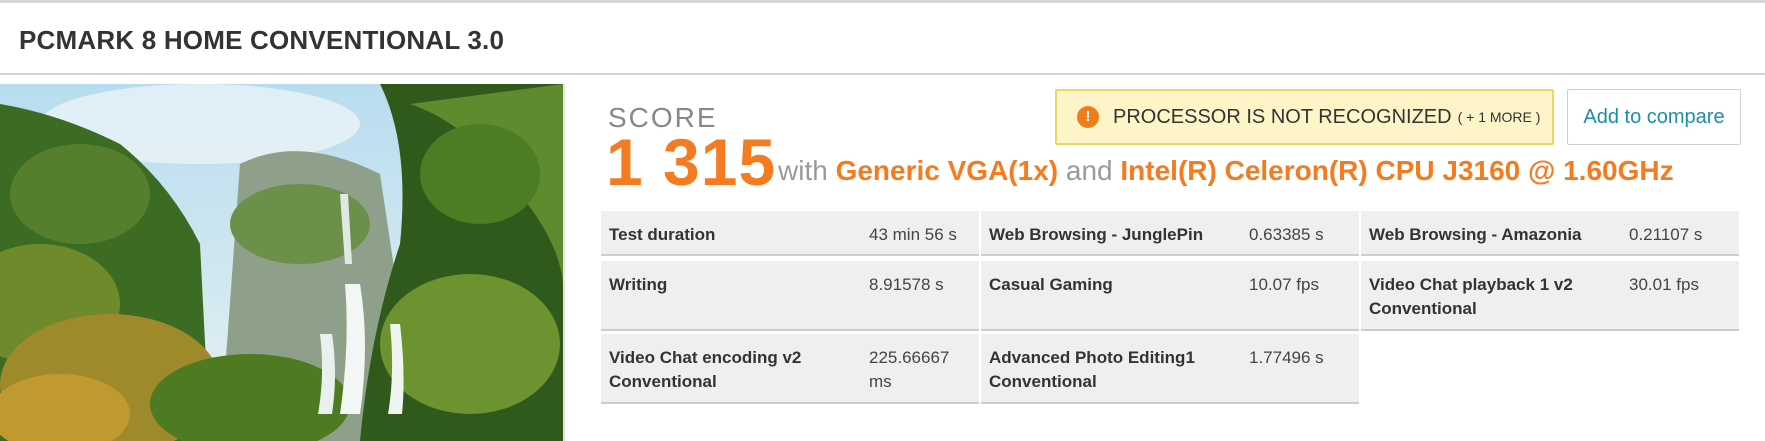  I want to click on detail-value: 0.63385 s, so click(1286, 234).